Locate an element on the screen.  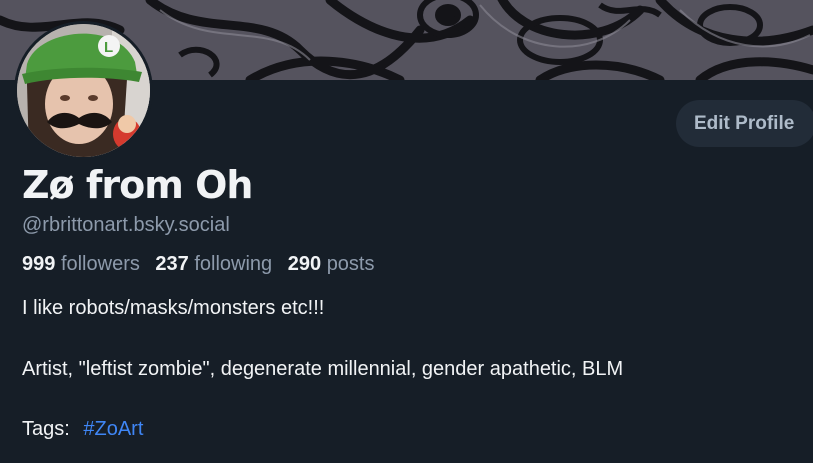
posts-count: 290 is located at coordinates (304, 264).